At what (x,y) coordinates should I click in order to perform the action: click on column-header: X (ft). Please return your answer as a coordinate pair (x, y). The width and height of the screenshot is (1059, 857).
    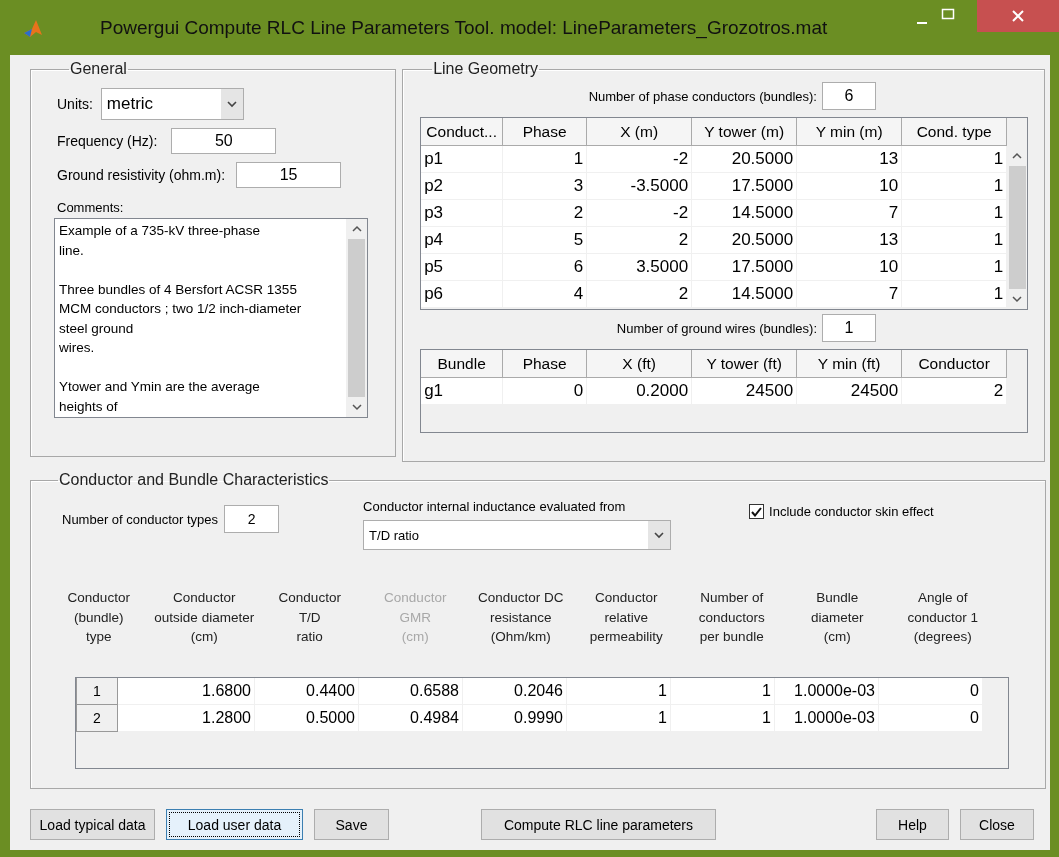
    Looking at the image, I should click on (640, 364).